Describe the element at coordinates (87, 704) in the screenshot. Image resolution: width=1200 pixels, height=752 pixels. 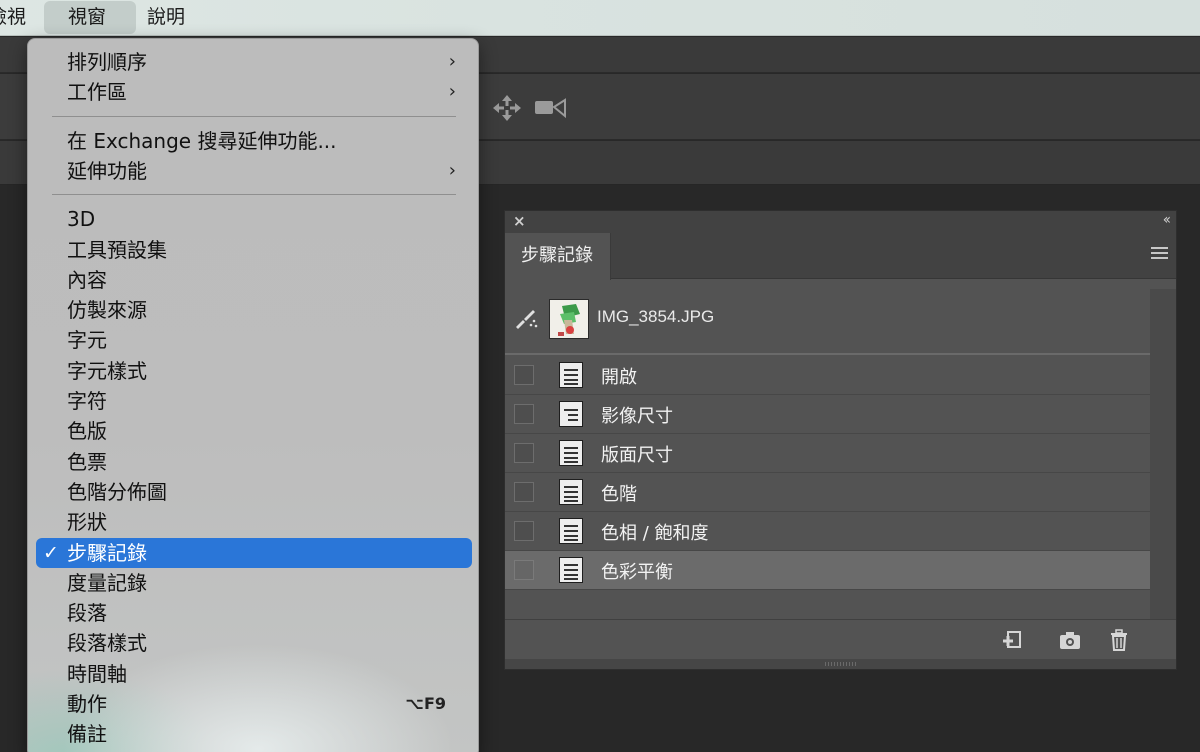
I see `menu-item-label: 動作` at that location.